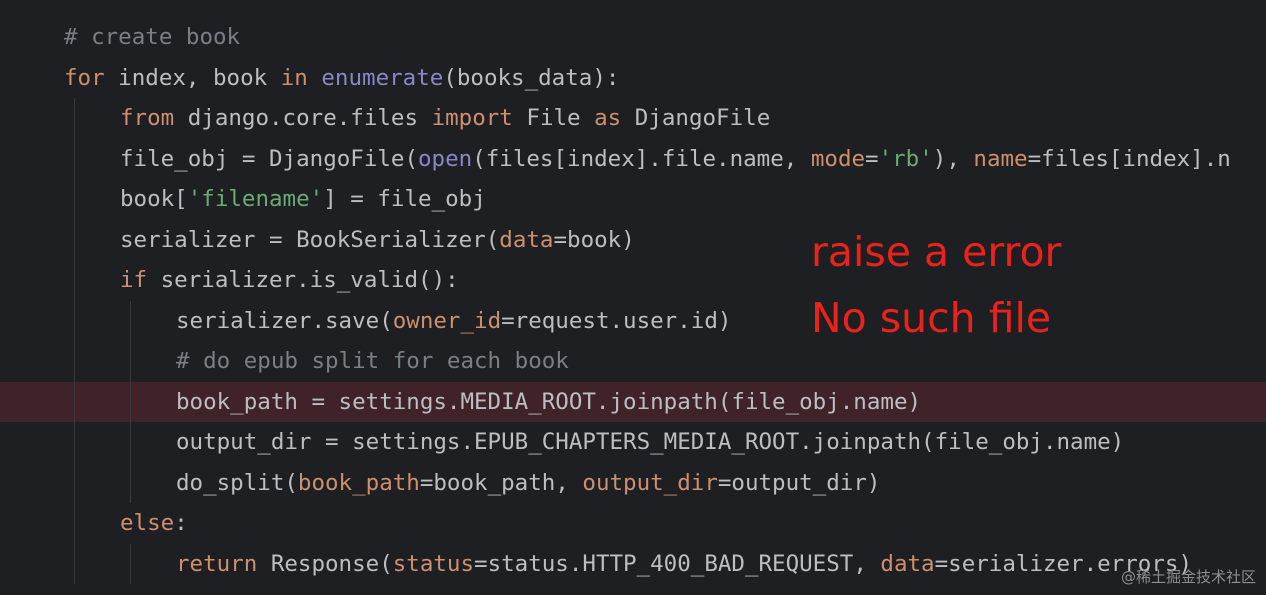 The height and width of the screenshot is (595, 1266). Describe the element at coordinates (616, 320) in the screenshot. I see `code-token: =request.user.id)` at that location.